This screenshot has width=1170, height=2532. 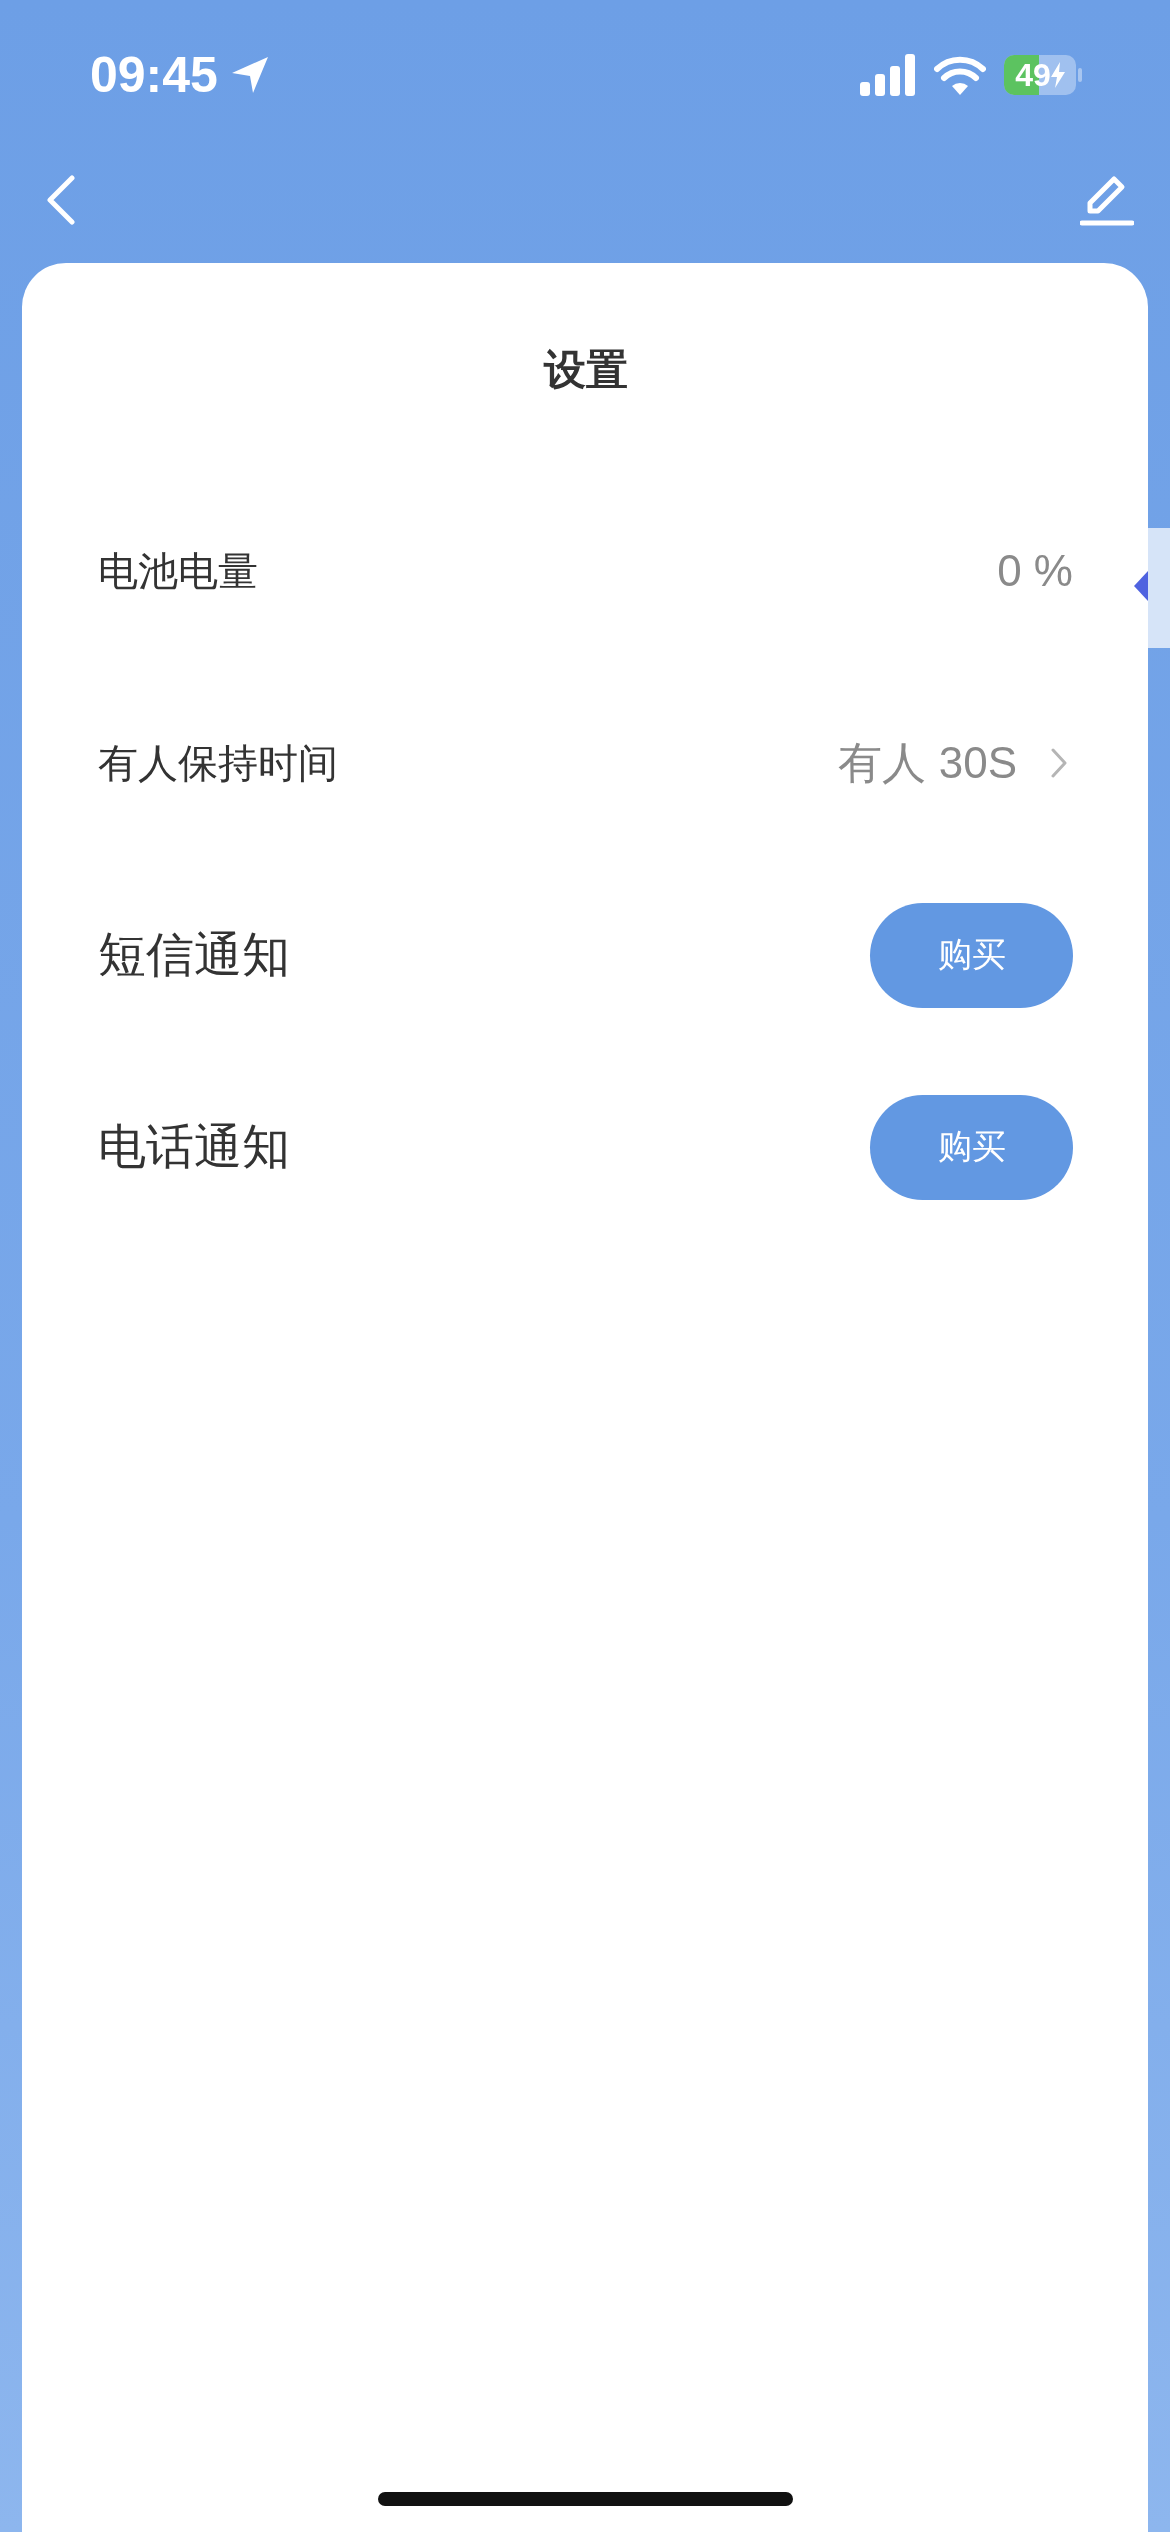 What do you see at coordinates (178, 571) in the screenshot?
I see `setting-label: 电池电量` at bounding box center [178, 571].